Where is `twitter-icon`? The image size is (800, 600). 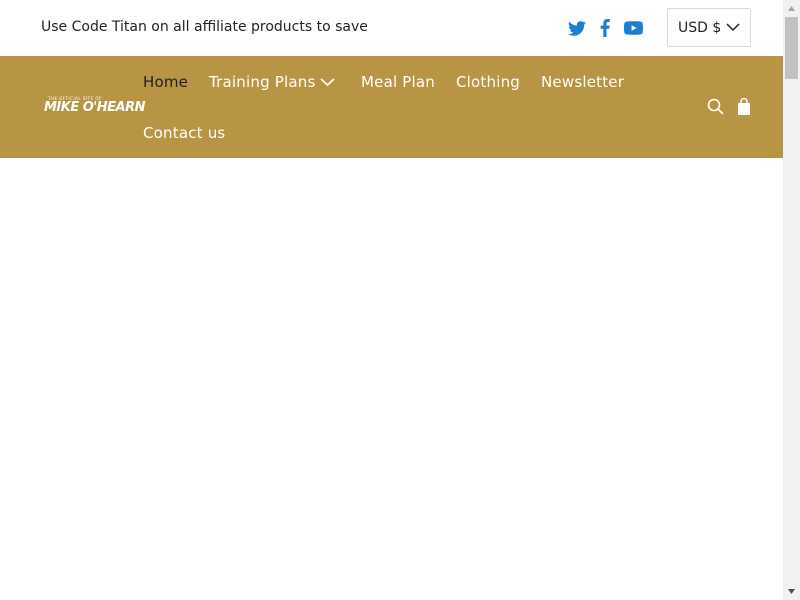 twitter-icon is located at coordinates (577, 28).